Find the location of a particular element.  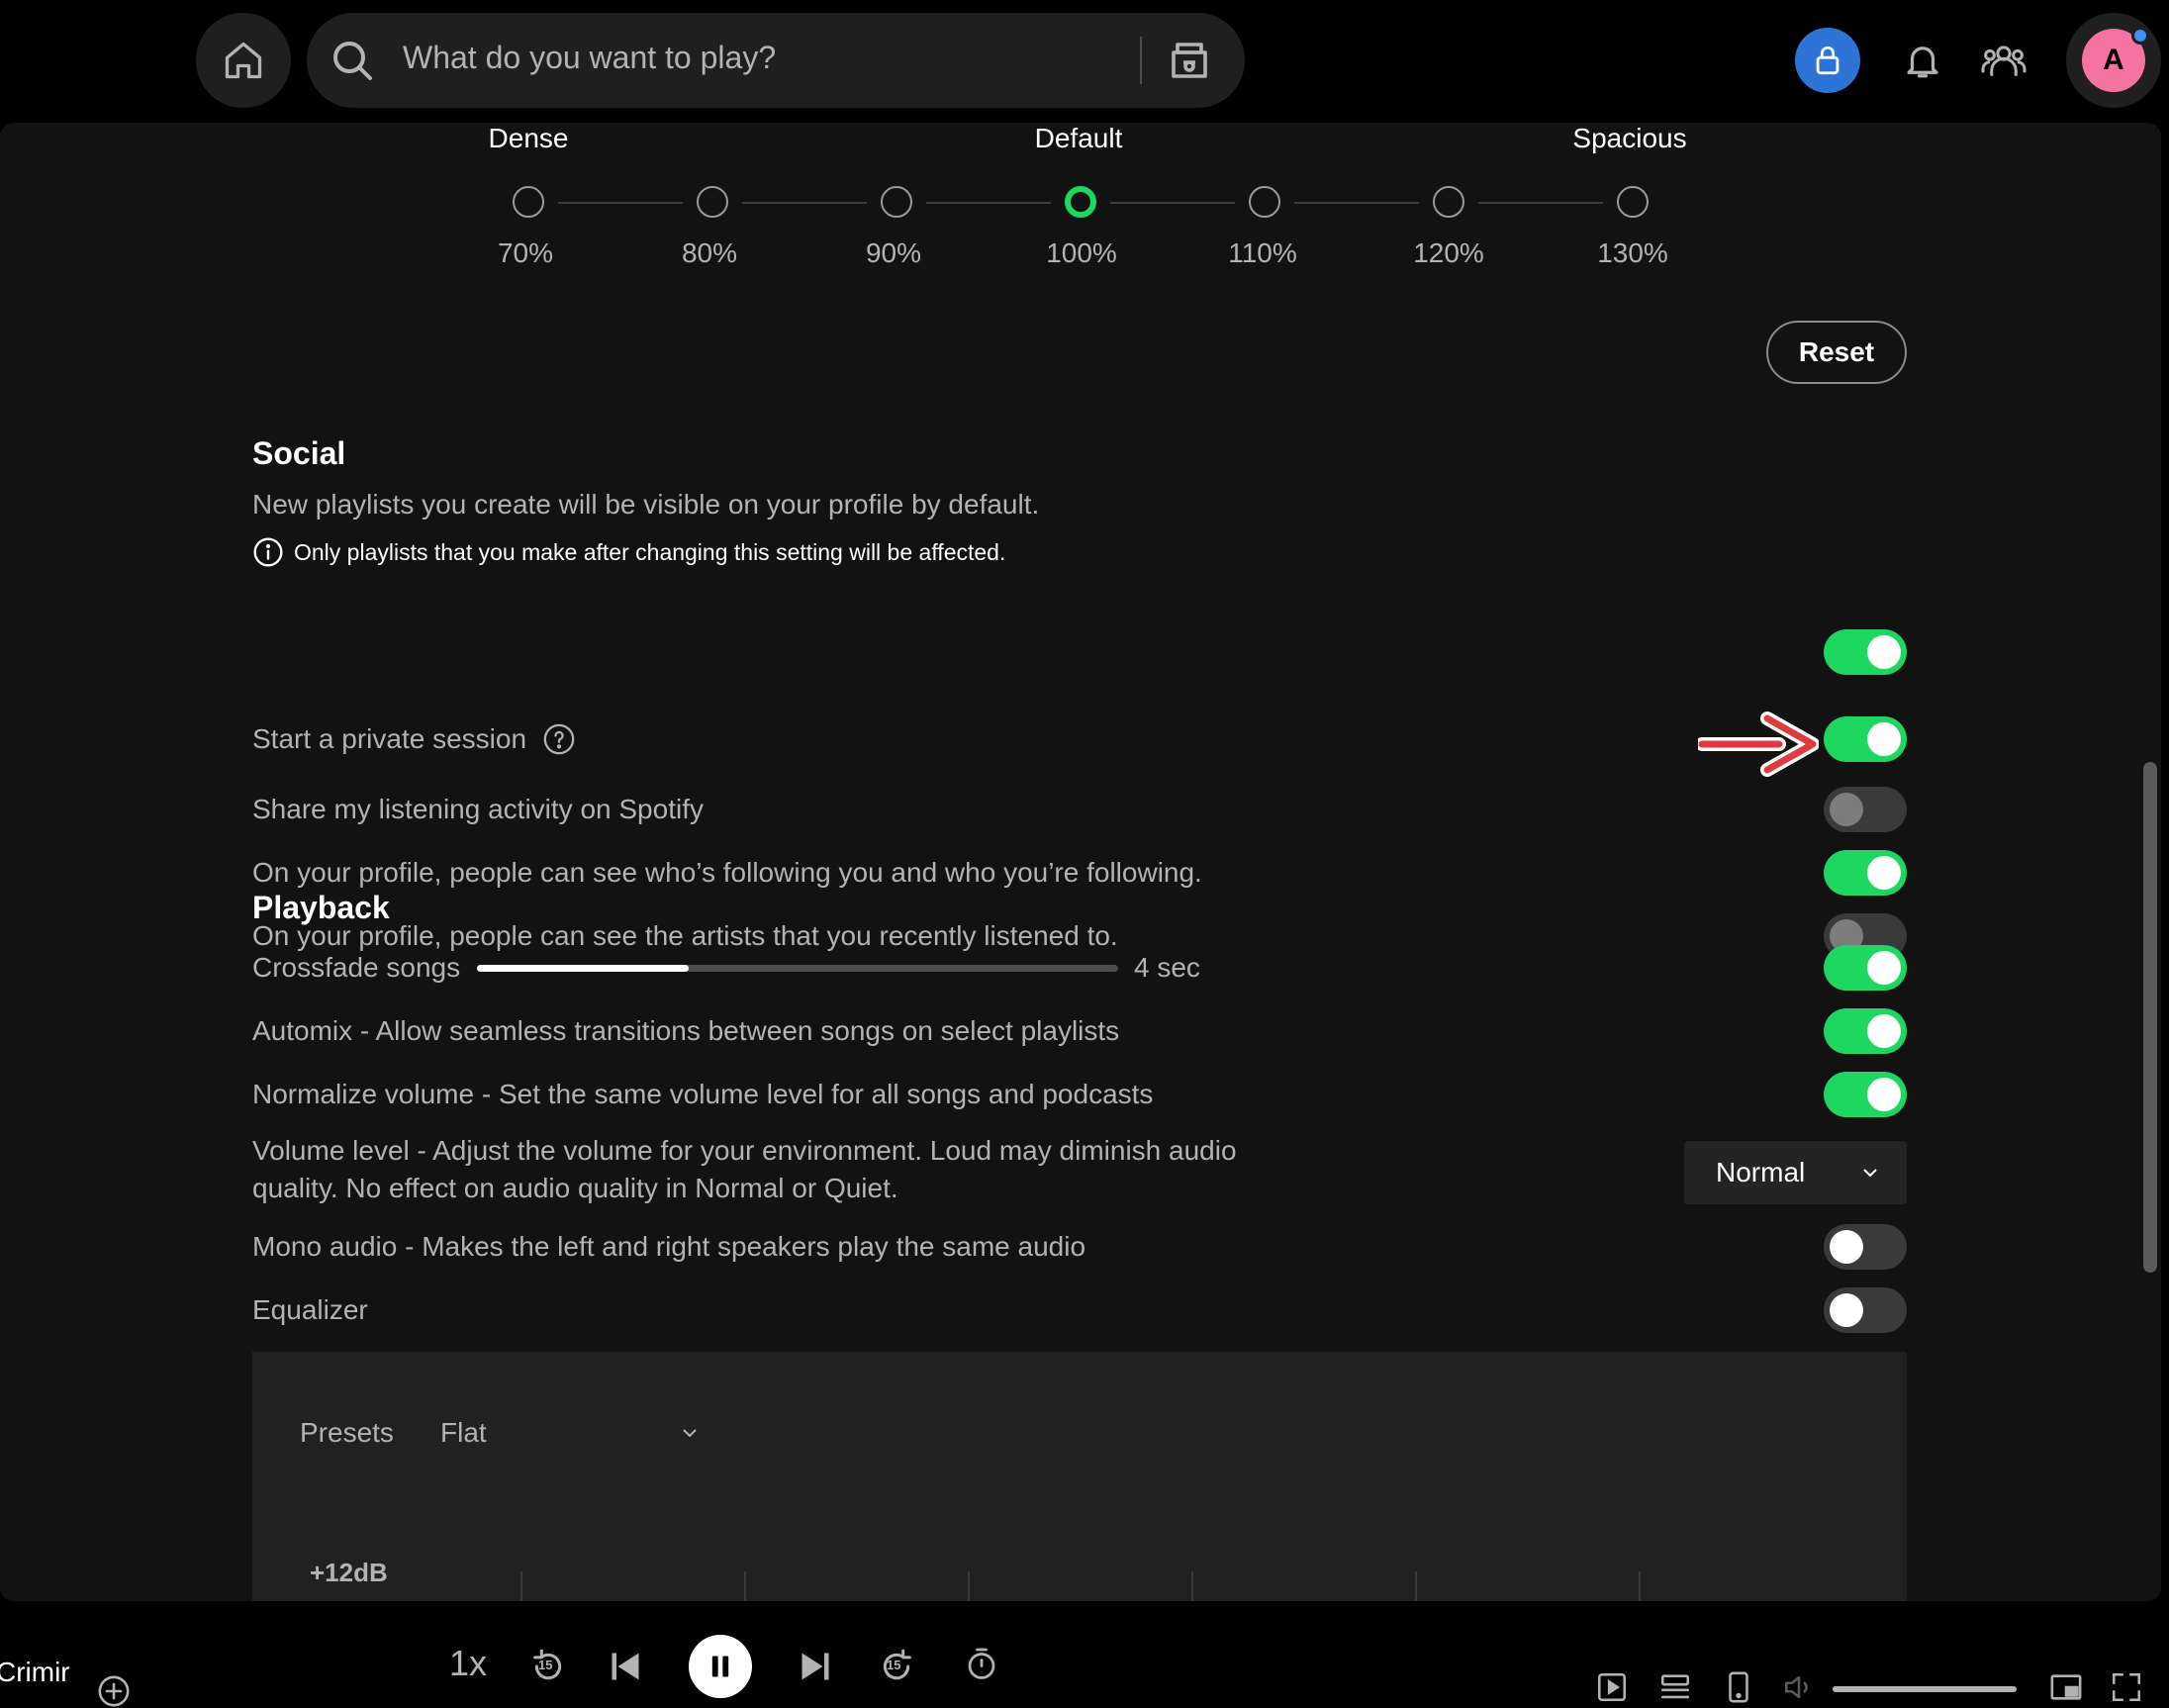

skip-back-button: 15 is located at coordinates (548, 1666).